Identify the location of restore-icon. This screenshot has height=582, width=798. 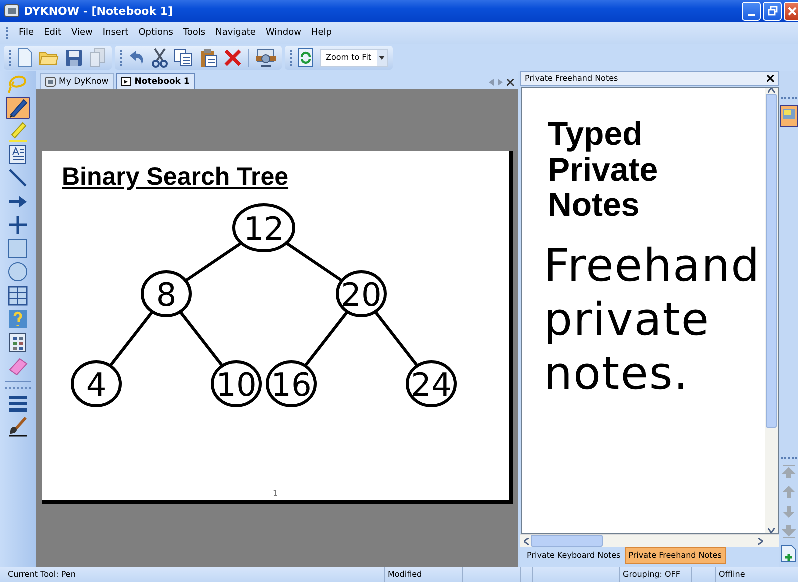
(773, 11).